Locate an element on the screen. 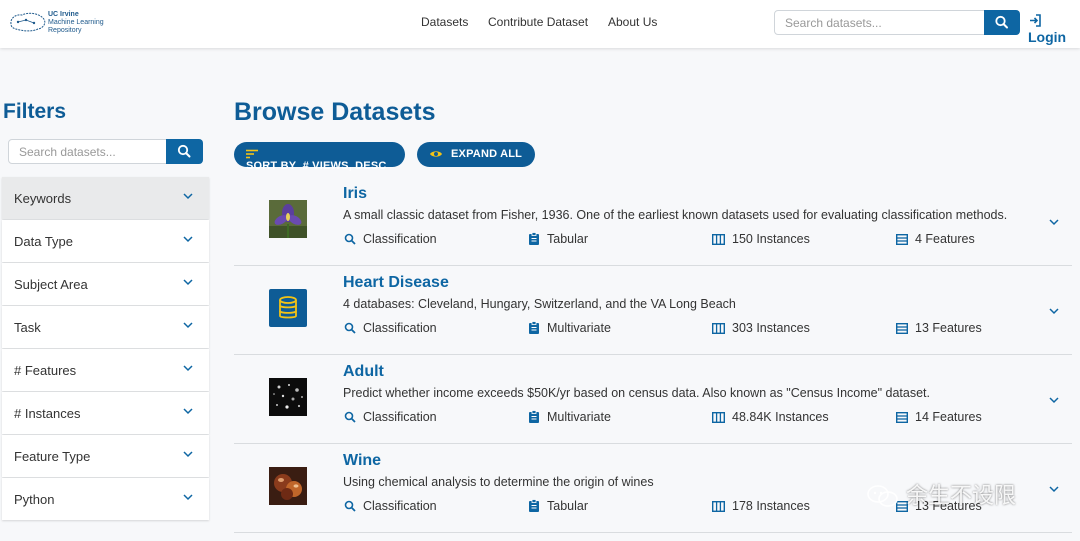 The image size is (1080, 541). filter-keywords: Keywords is located at coordinates (105, 198).